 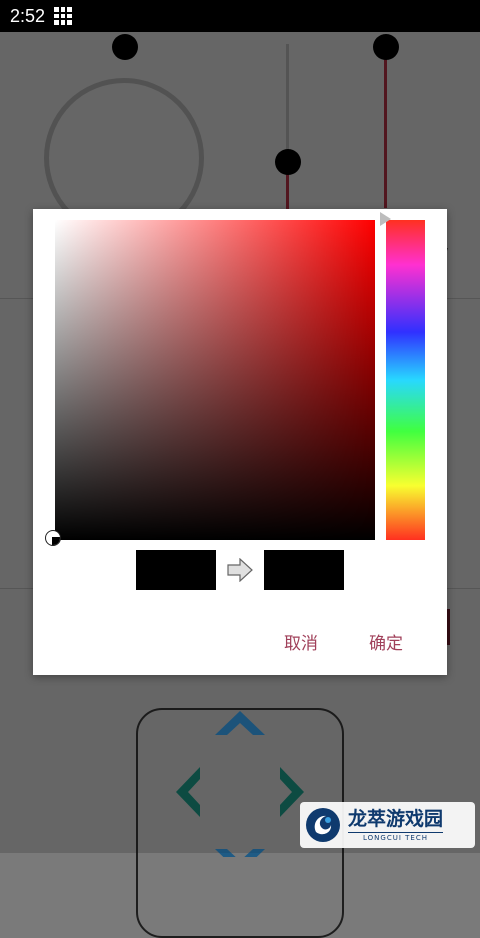 I want to click on watermark-subtitle: LONGCUI TECH, so click(x=396, y=837).